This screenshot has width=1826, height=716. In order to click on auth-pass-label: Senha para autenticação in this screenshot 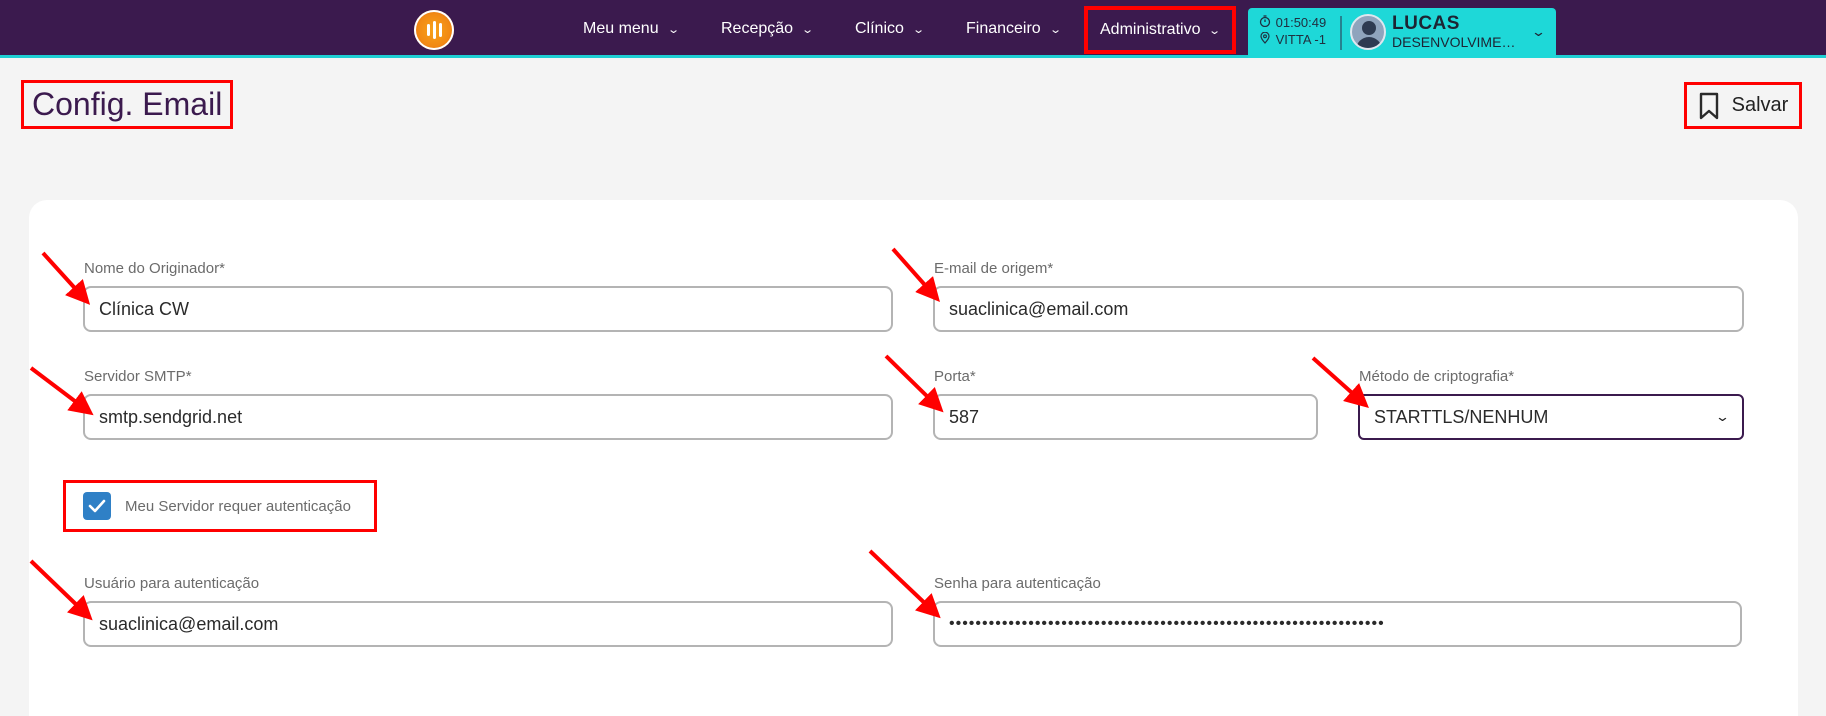, I will do `click(1017, 583)`.